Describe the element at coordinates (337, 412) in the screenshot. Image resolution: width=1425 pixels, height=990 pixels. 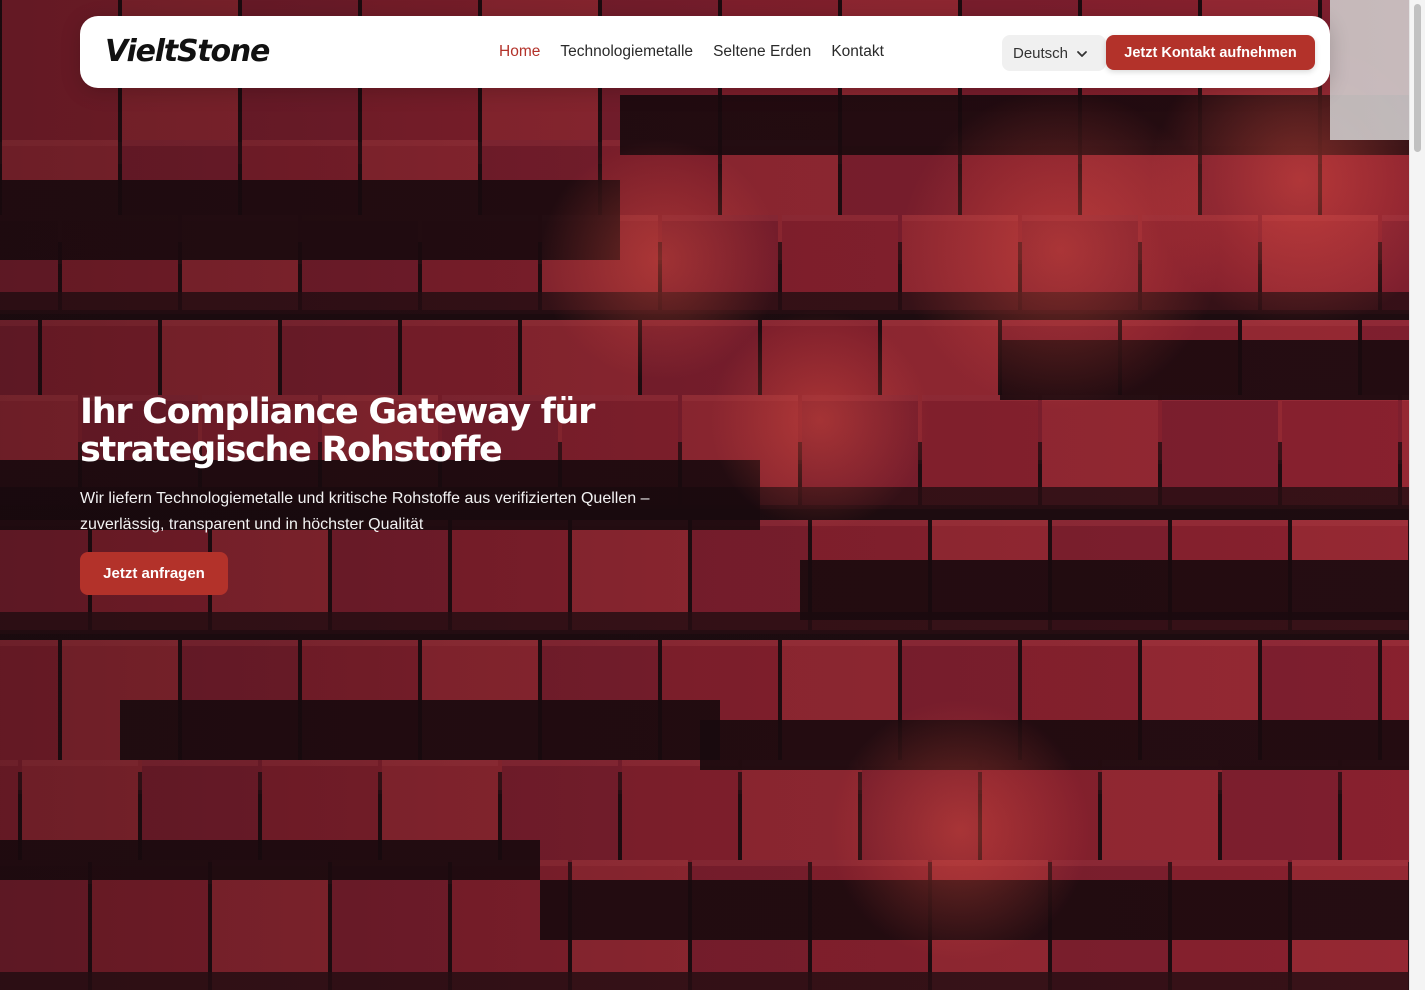
I see `hero-title-line-1: Ihr Compliance Gateway für` at that location.